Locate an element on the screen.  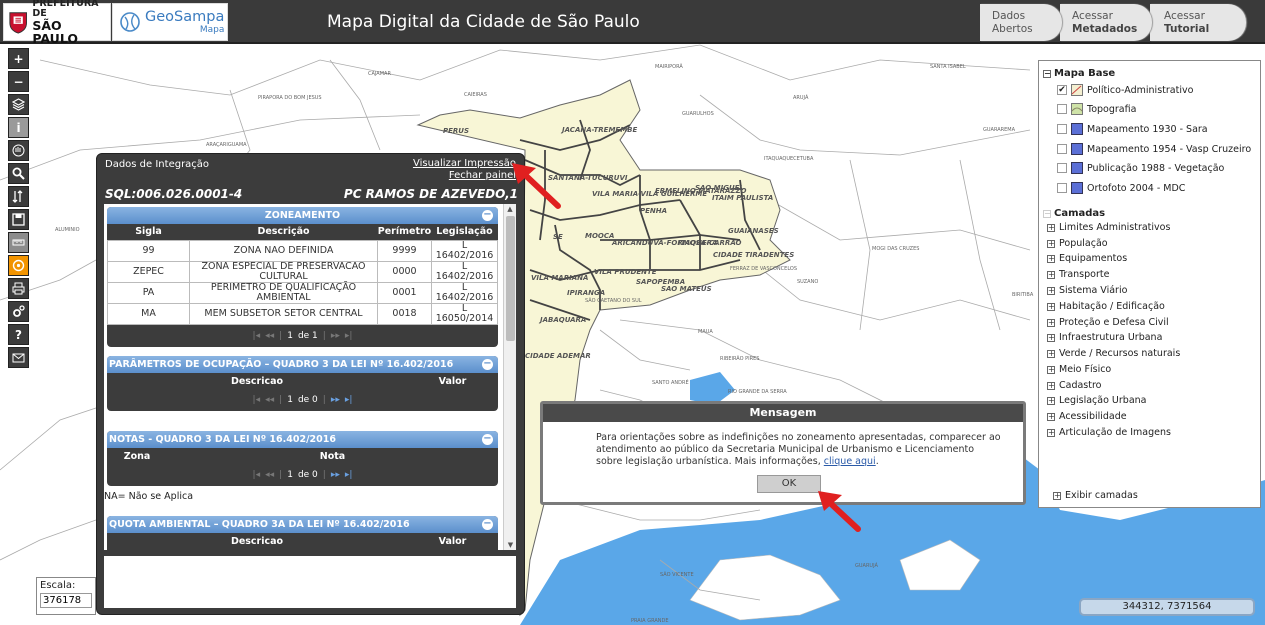
camada-item: + Proteção e Defesa Civil is located at coordinates (1108, 322).